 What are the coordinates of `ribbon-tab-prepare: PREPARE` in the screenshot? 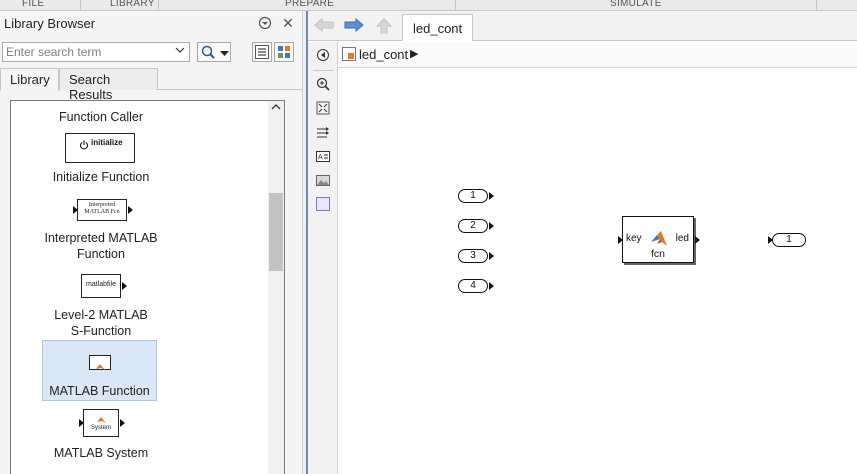 It's located at (309, 4).